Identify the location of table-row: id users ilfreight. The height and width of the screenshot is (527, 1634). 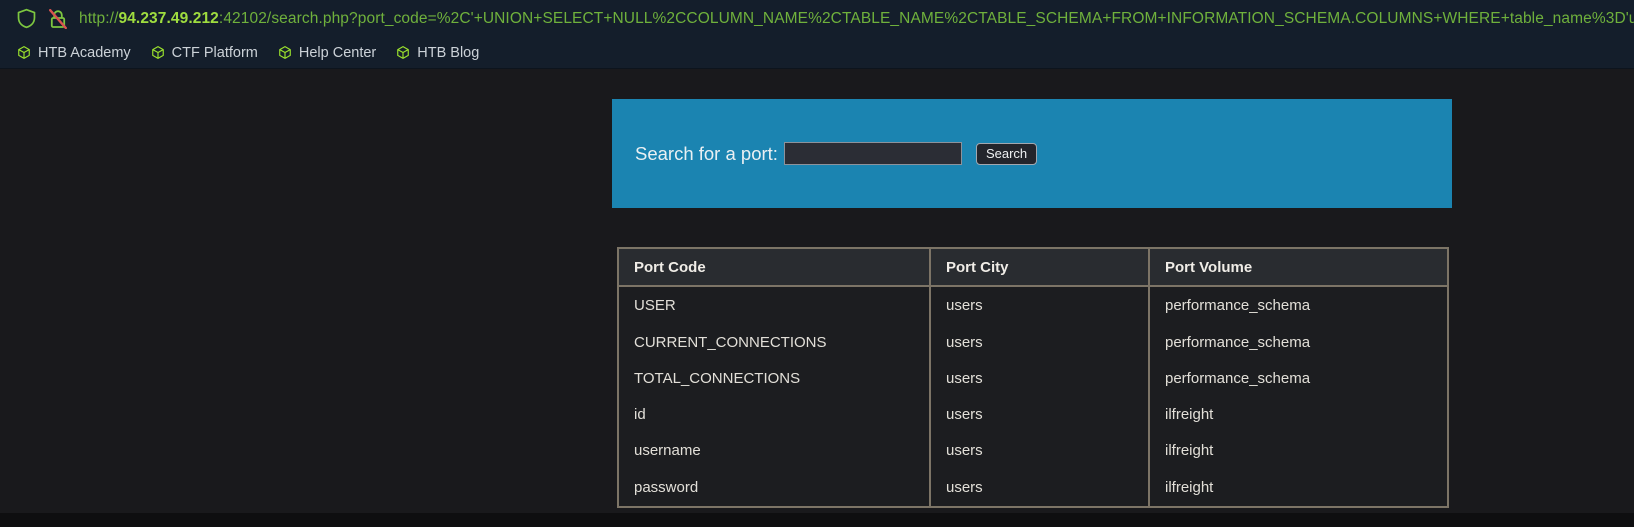
(1033, 414).